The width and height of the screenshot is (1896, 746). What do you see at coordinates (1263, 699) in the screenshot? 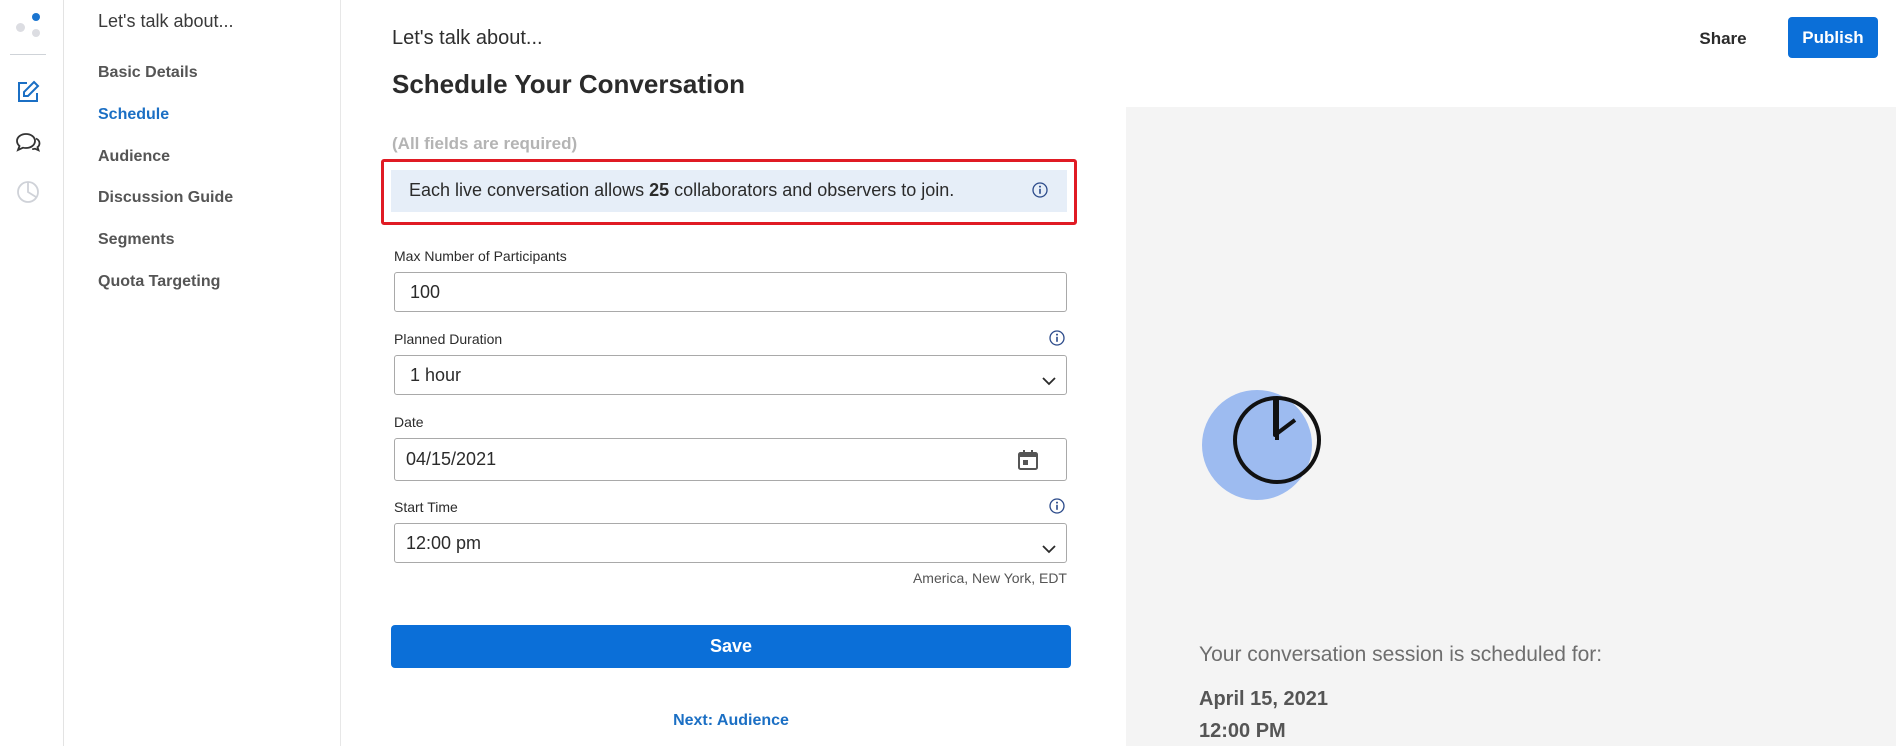
I see `preview-date: April 15, 2021` at bounding box center [1263, 699].